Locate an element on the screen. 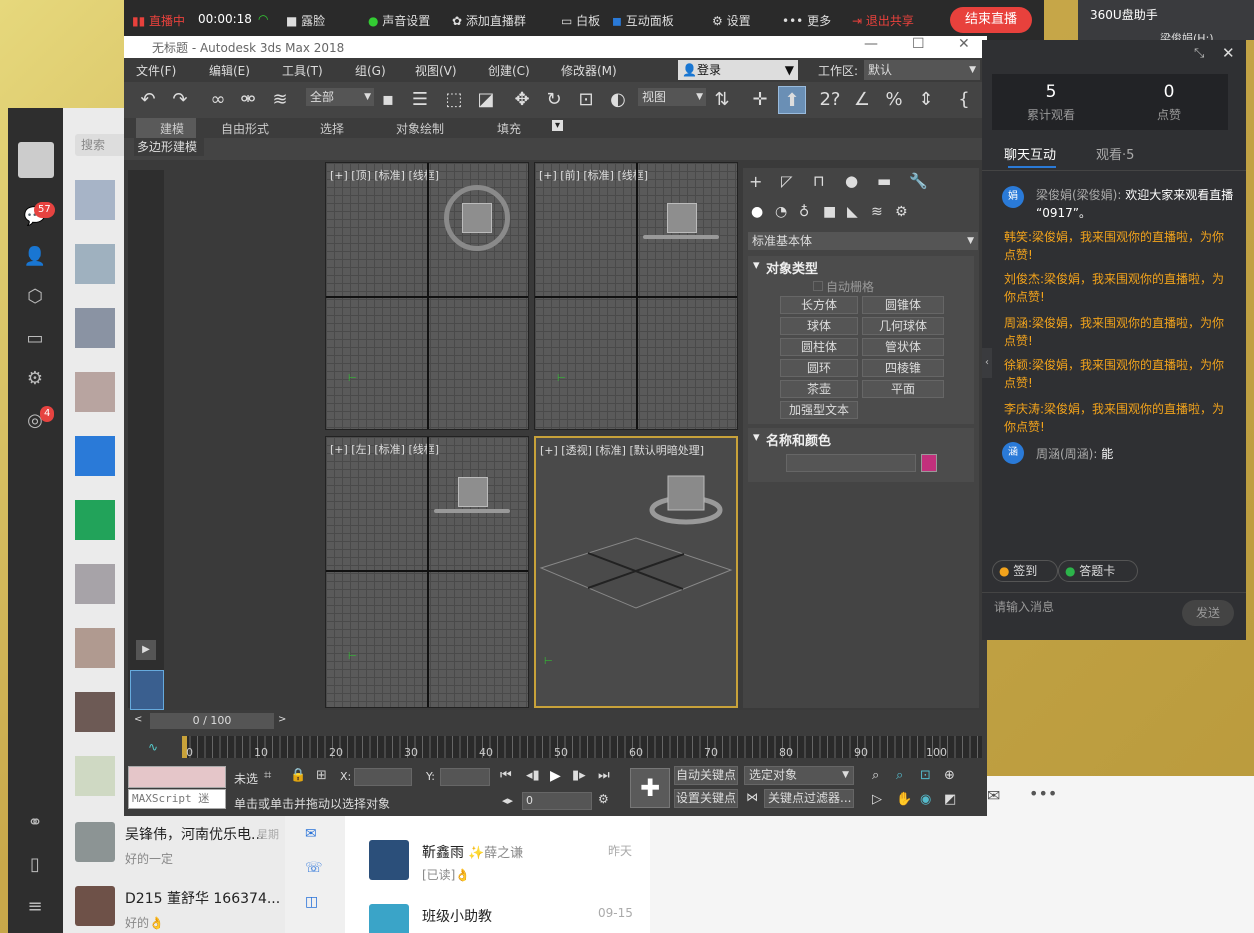 The image size is (1254, 933). play-icon: ▶ is located at coordinates (555, 776).